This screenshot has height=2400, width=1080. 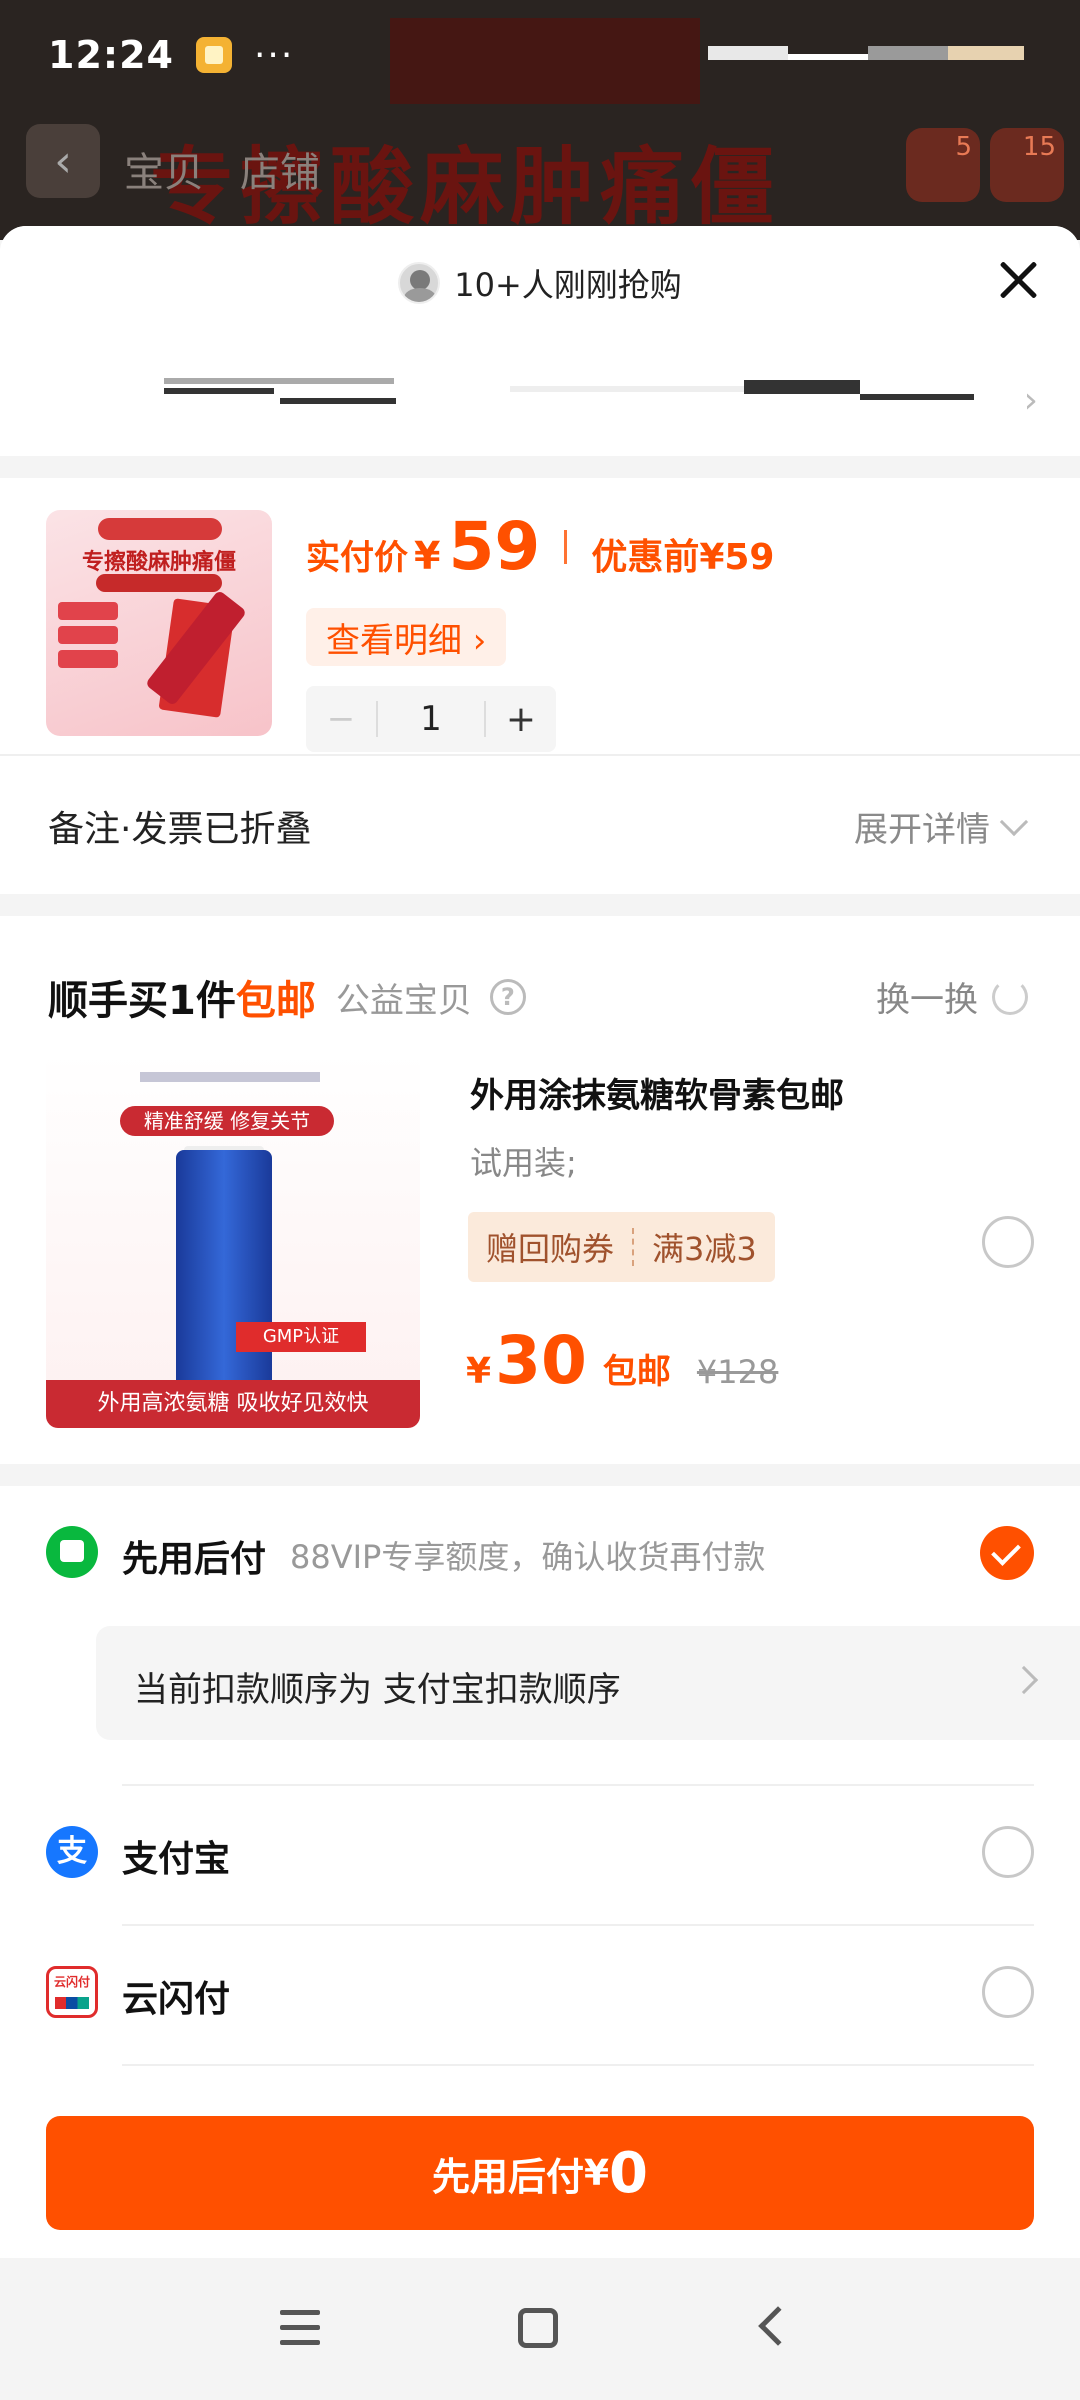 What do you see at coordinates (1027, 165) in the screenshot?
I see `message-icon: 15` at bounding box center [1027, 165].